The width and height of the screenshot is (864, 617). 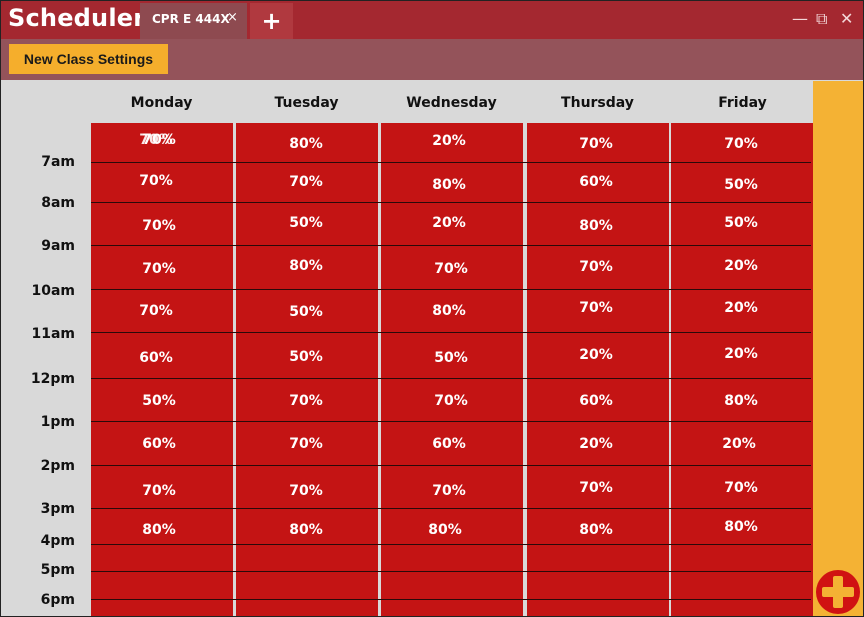 What do you see at coordinates (838, 348) in the screenshot?
I see `side-panel` at bounding box center [838, 348].